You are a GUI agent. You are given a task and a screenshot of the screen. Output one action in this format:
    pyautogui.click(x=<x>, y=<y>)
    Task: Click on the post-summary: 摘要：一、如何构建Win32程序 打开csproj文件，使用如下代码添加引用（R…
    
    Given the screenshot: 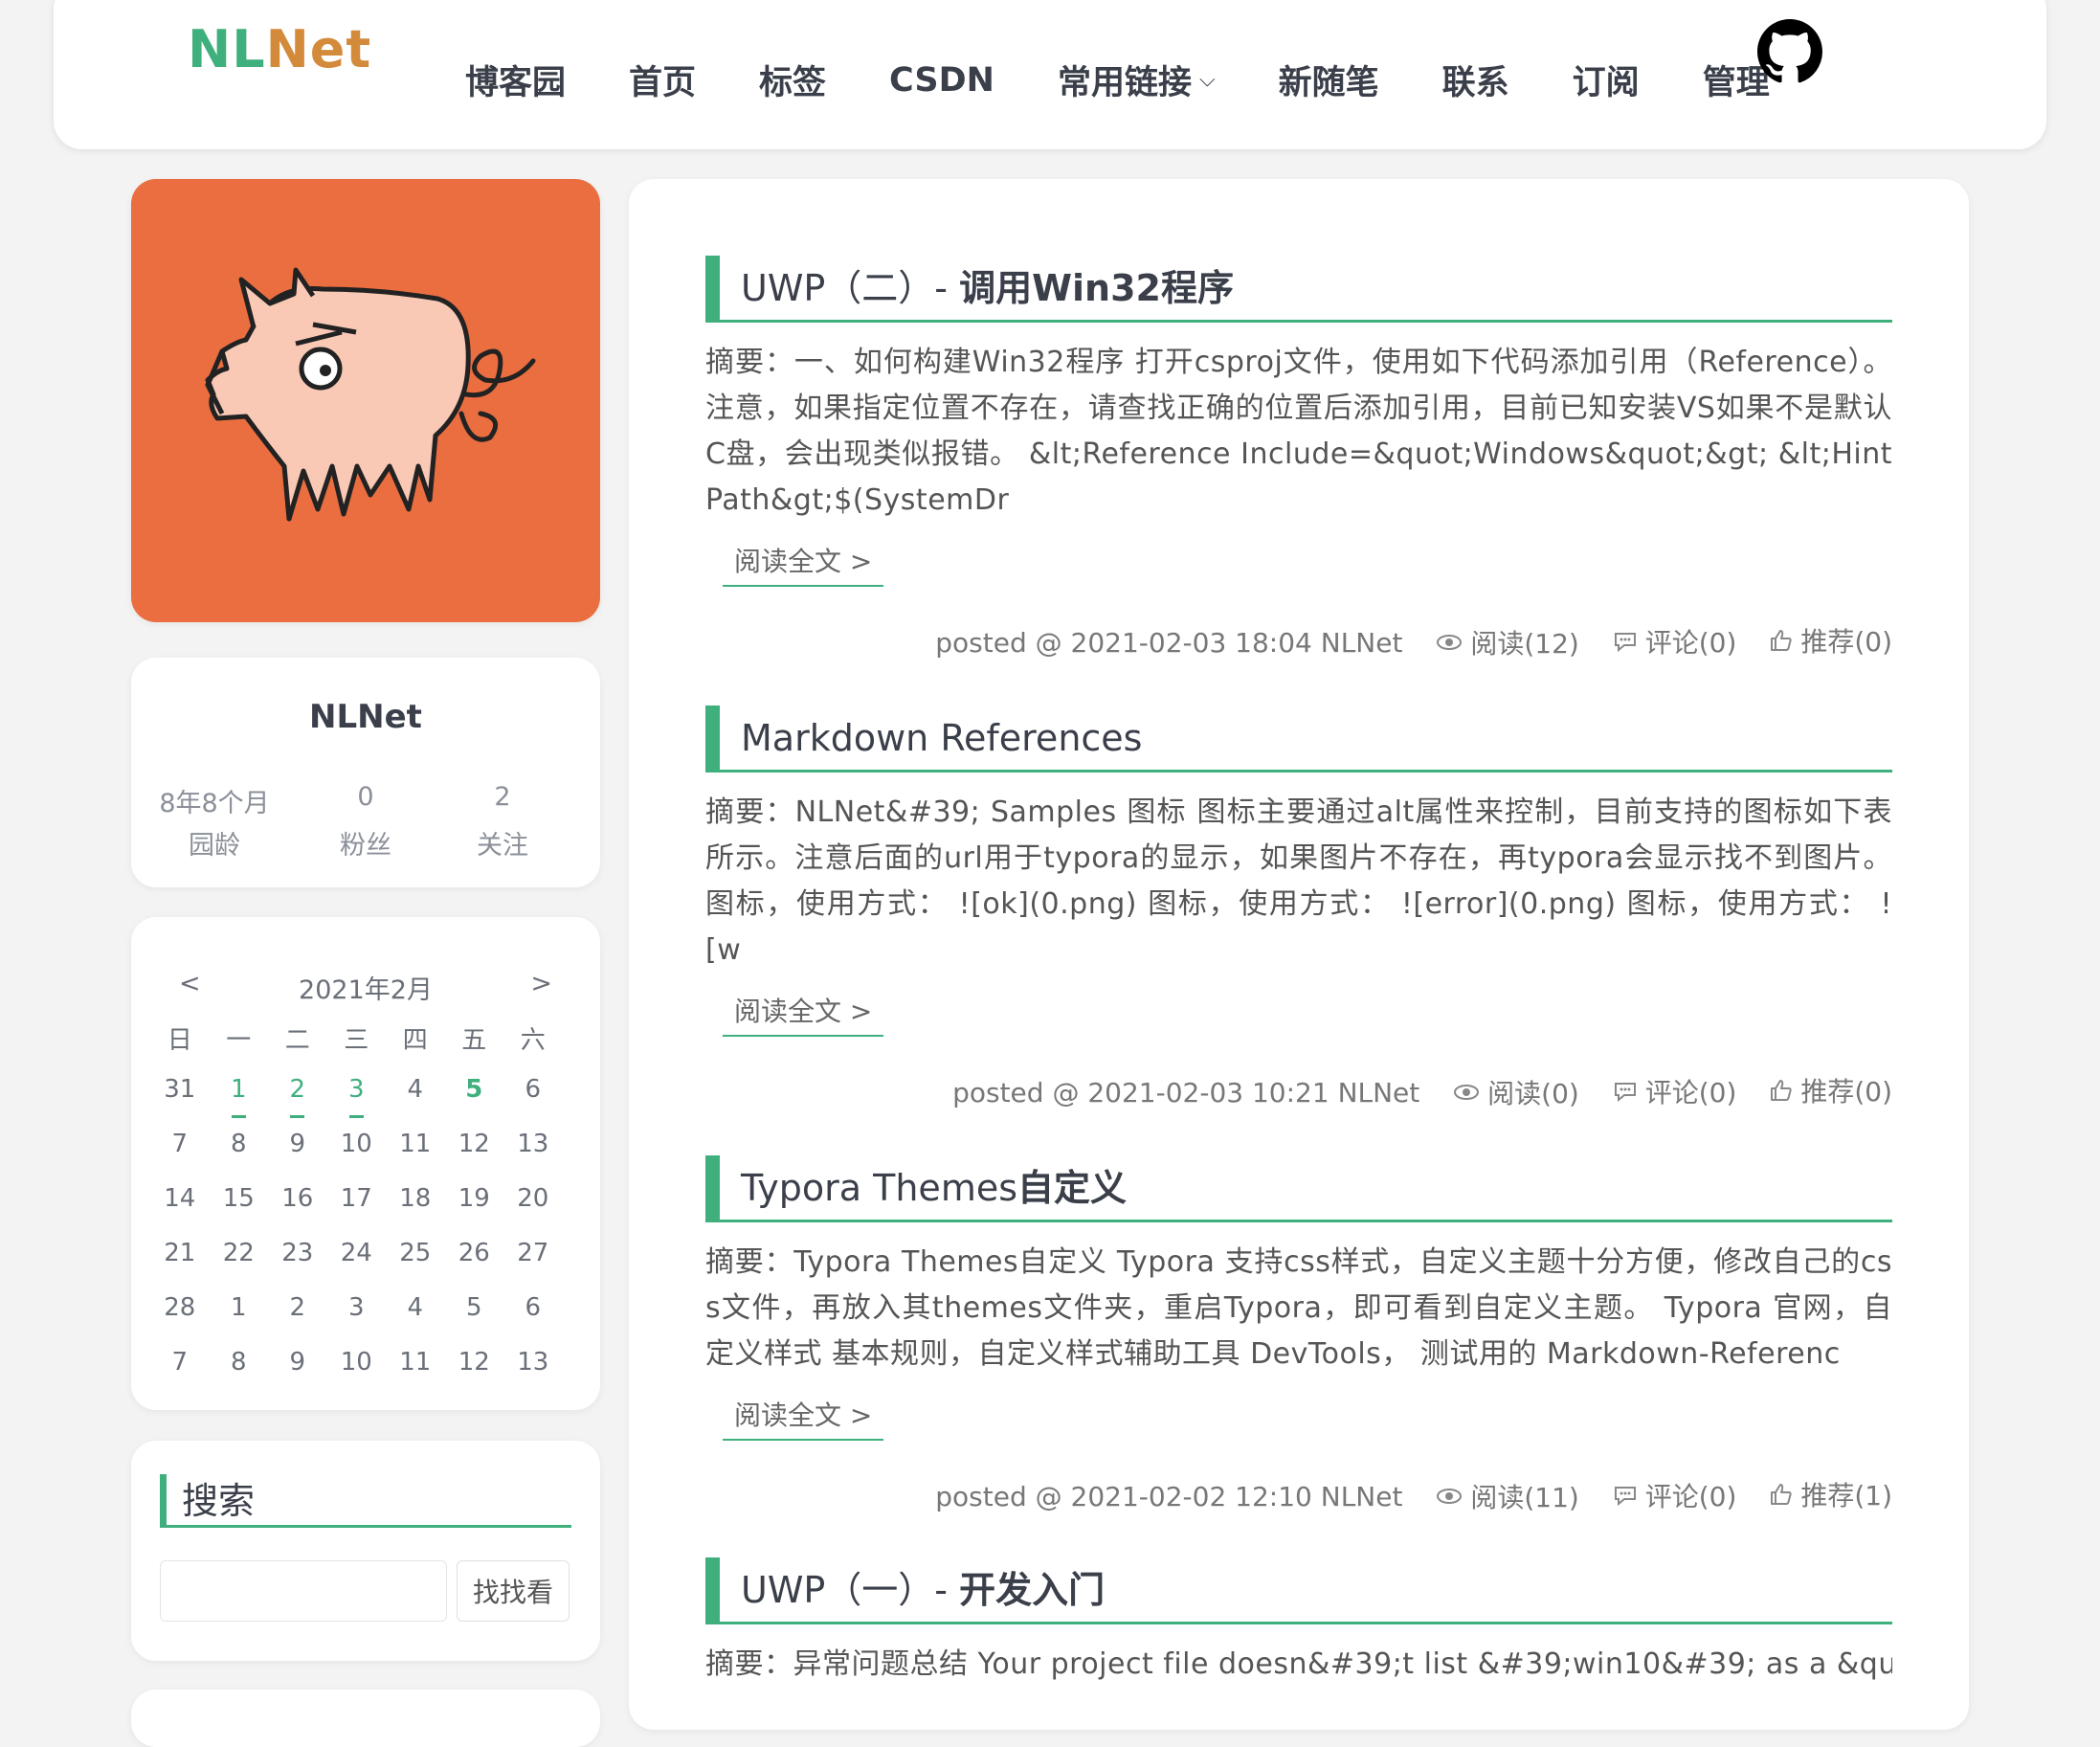 What is the action you would take?
    pyautogui.click(x=1298, y=431)
    